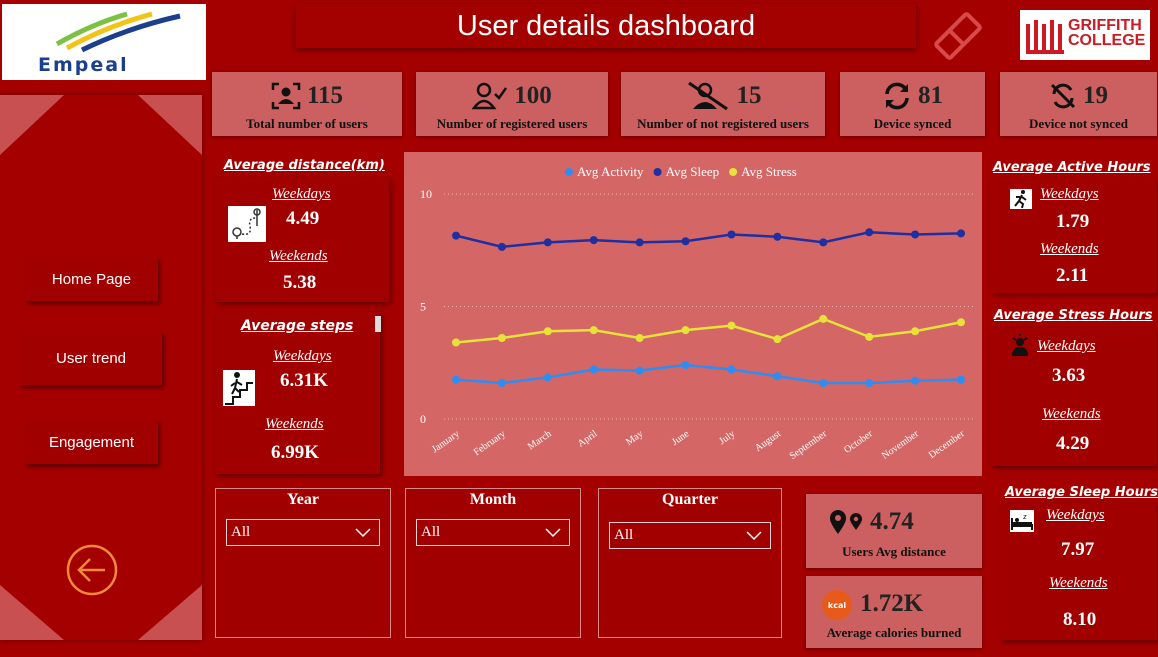  What do you see at coordinates (303, 499) in the screenshot?
I see `slicer-title: Year` at bounding box center [303, 499].